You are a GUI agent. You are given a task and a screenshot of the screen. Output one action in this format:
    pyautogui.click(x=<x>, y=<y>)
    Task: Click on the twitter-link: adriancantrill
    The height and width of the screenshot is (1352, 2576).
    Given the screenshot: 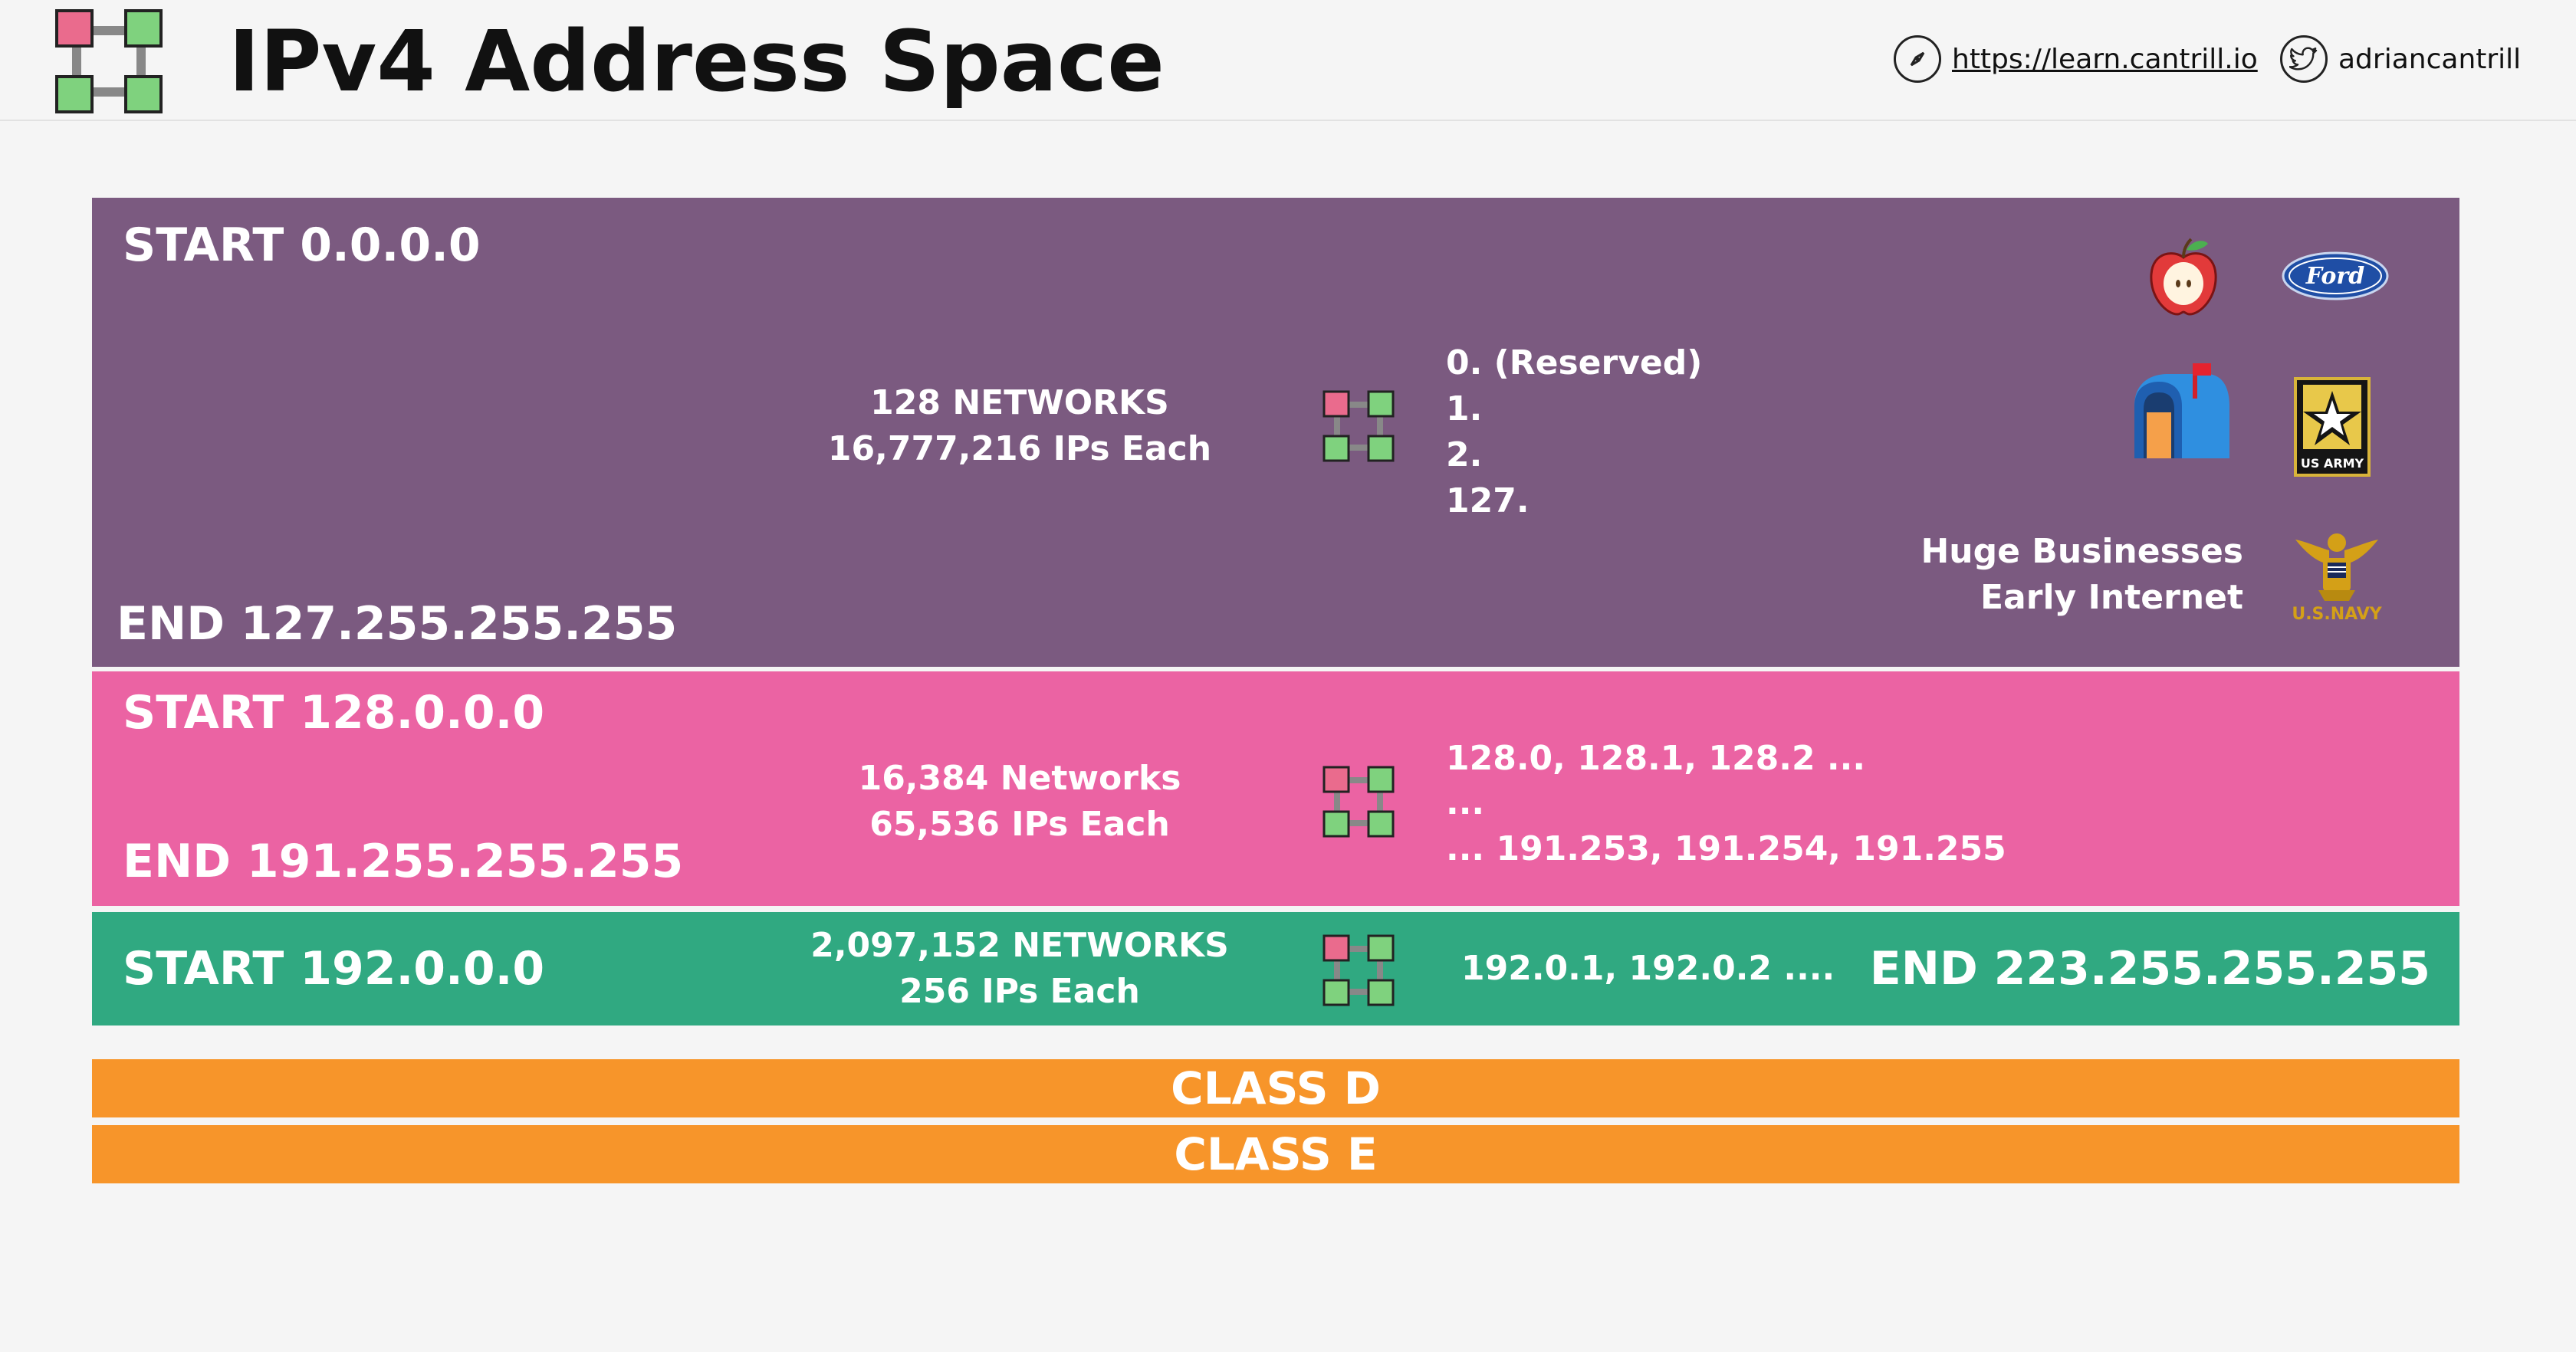 What is the action you would take?
    pyautogui.click(x=2400, y=59)
    